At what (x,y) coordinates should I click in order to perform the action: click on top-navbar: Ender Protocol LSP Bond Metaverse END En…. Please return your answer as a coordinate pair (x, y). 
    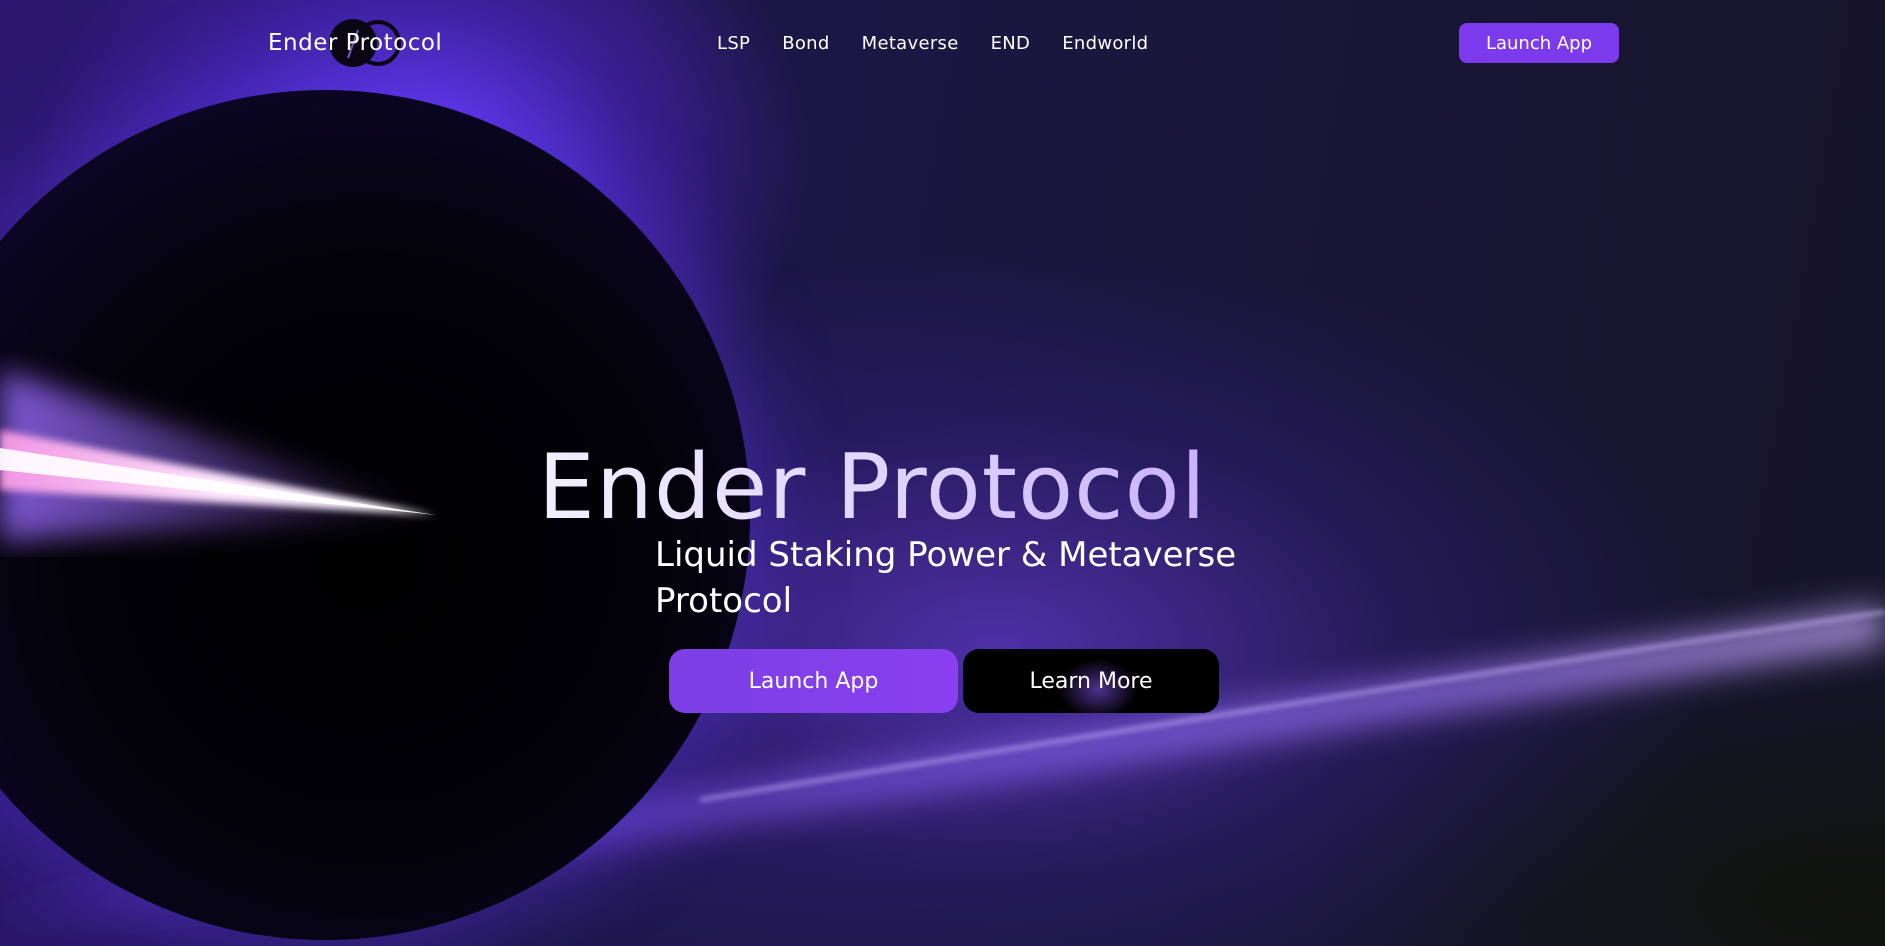
    Looking at the image, I should click on (942, 43).